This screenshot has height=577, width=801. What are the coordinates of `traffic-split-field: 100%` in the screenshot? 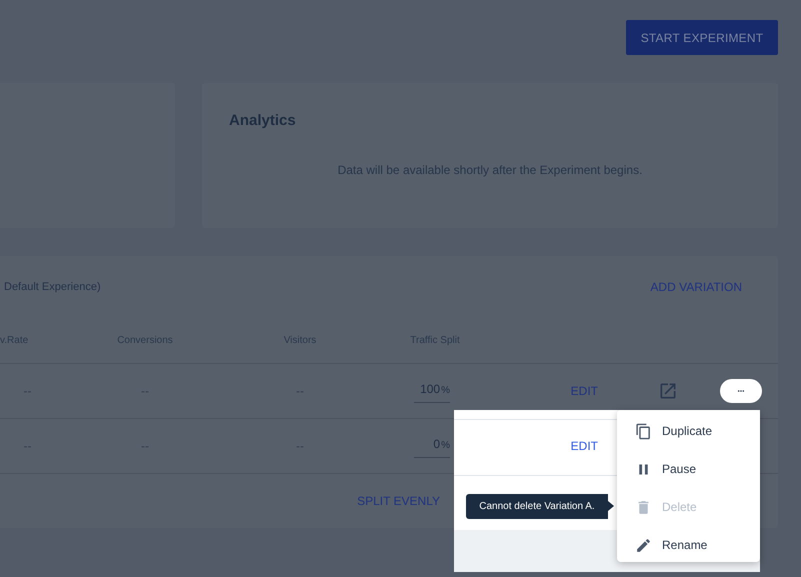 It's located at (432, 391).